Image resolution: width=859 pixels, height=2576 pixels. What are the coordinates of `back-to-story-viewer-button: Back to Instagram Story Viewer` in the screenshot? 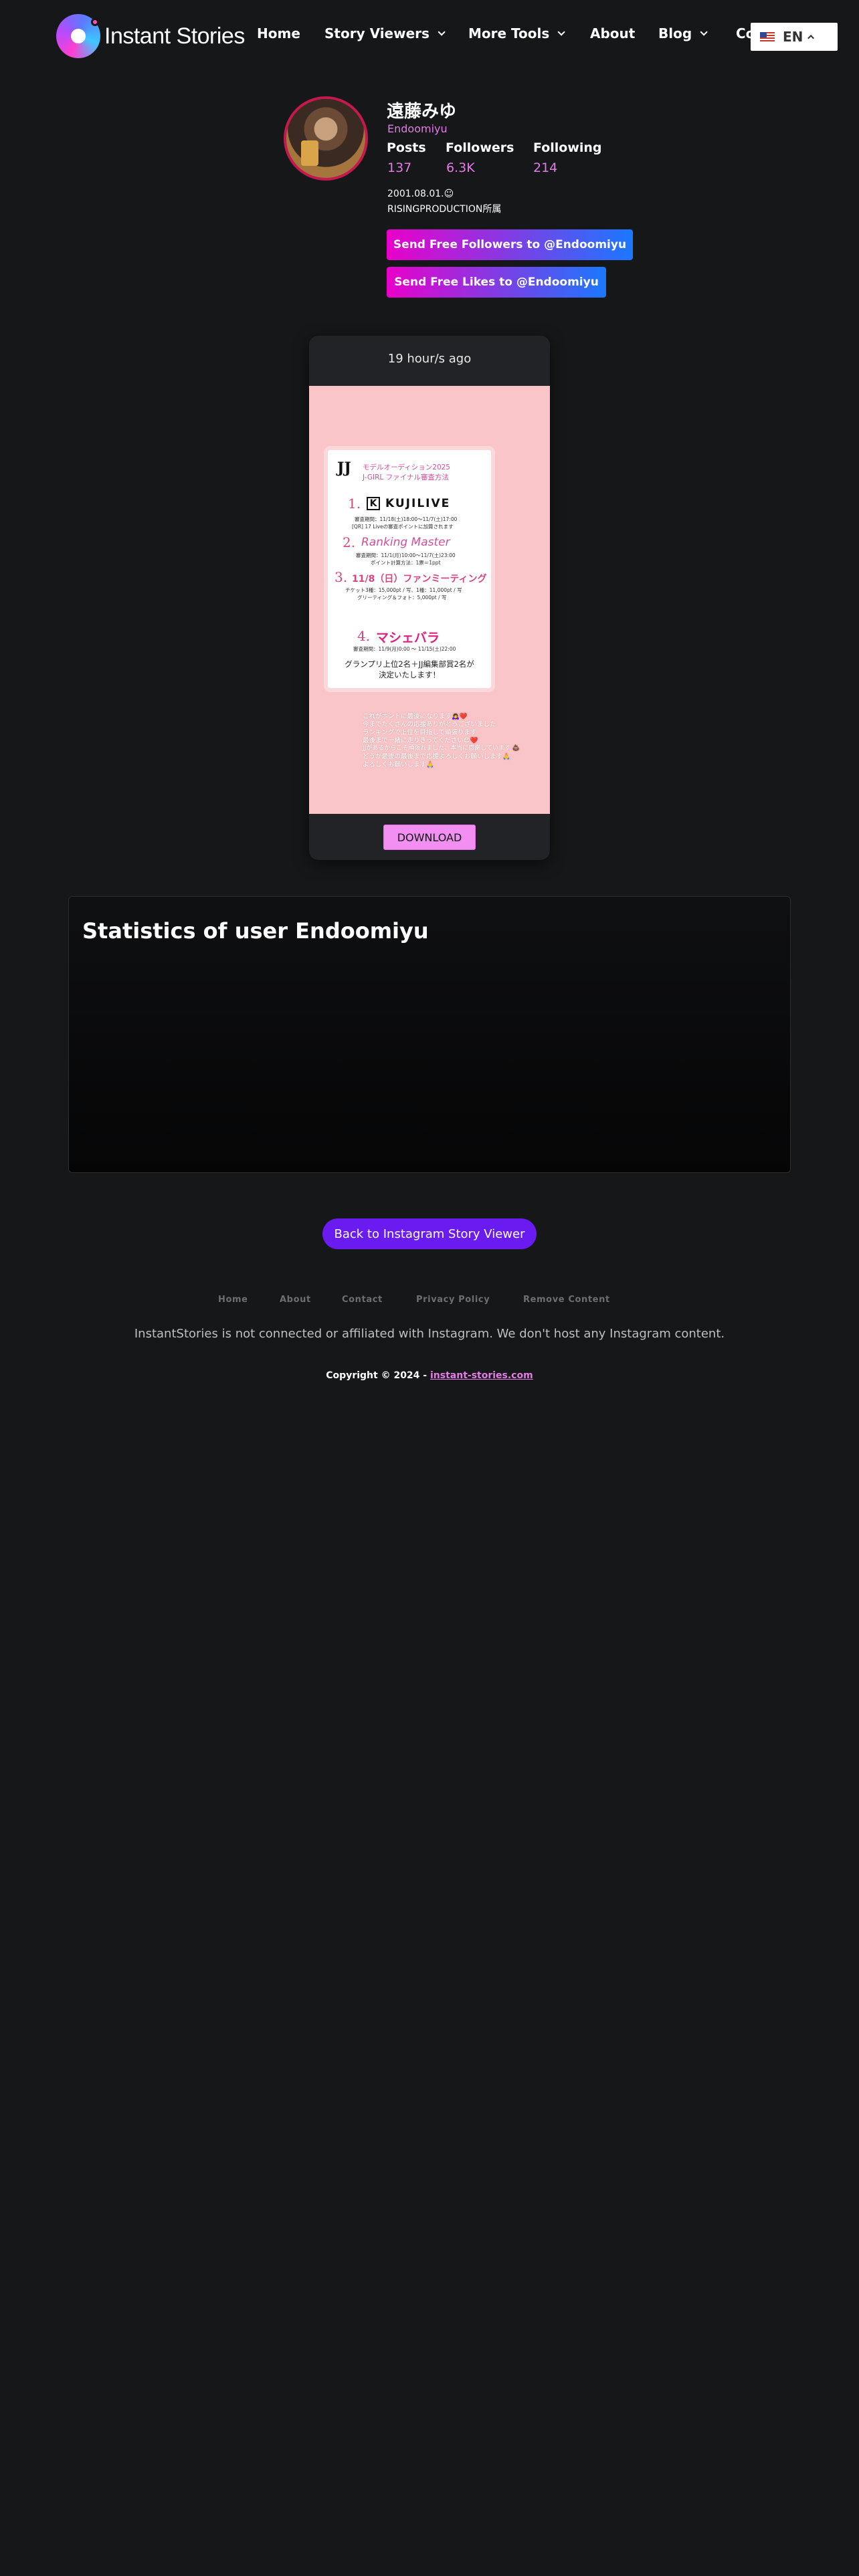 It's located at (429, 1233).